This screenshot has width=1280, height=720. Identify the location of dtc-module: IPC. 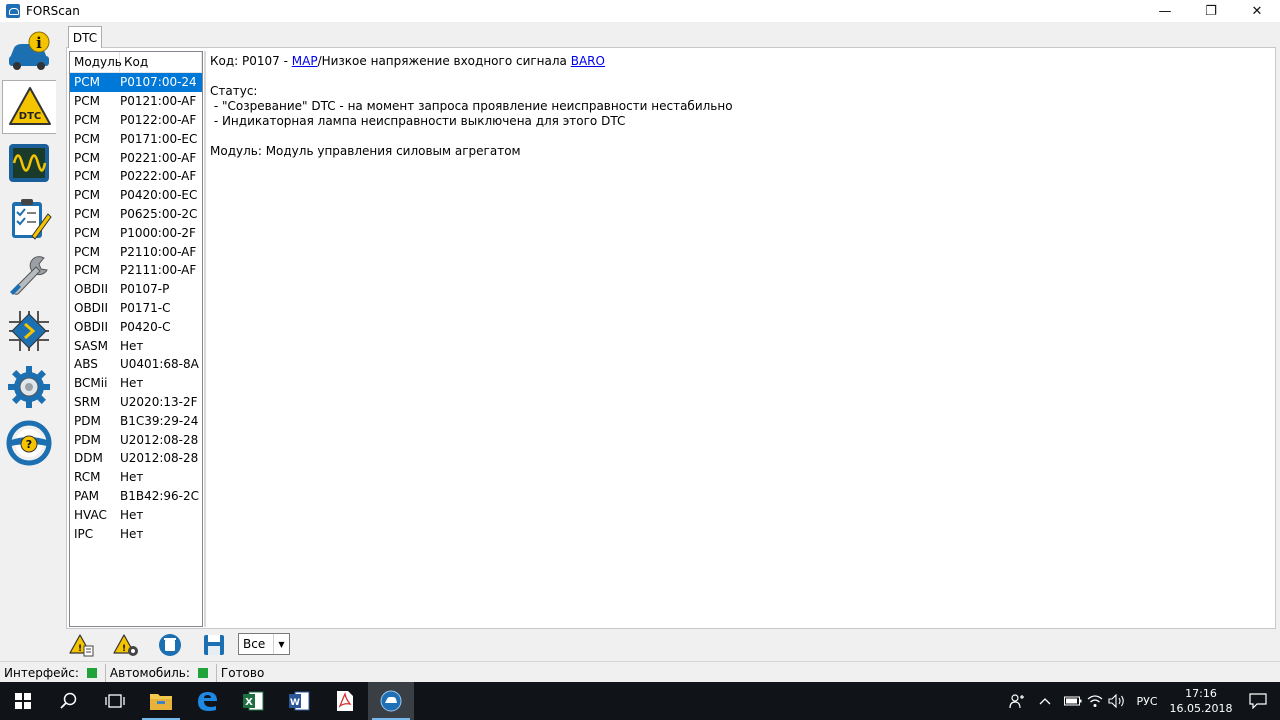
(84, 533).